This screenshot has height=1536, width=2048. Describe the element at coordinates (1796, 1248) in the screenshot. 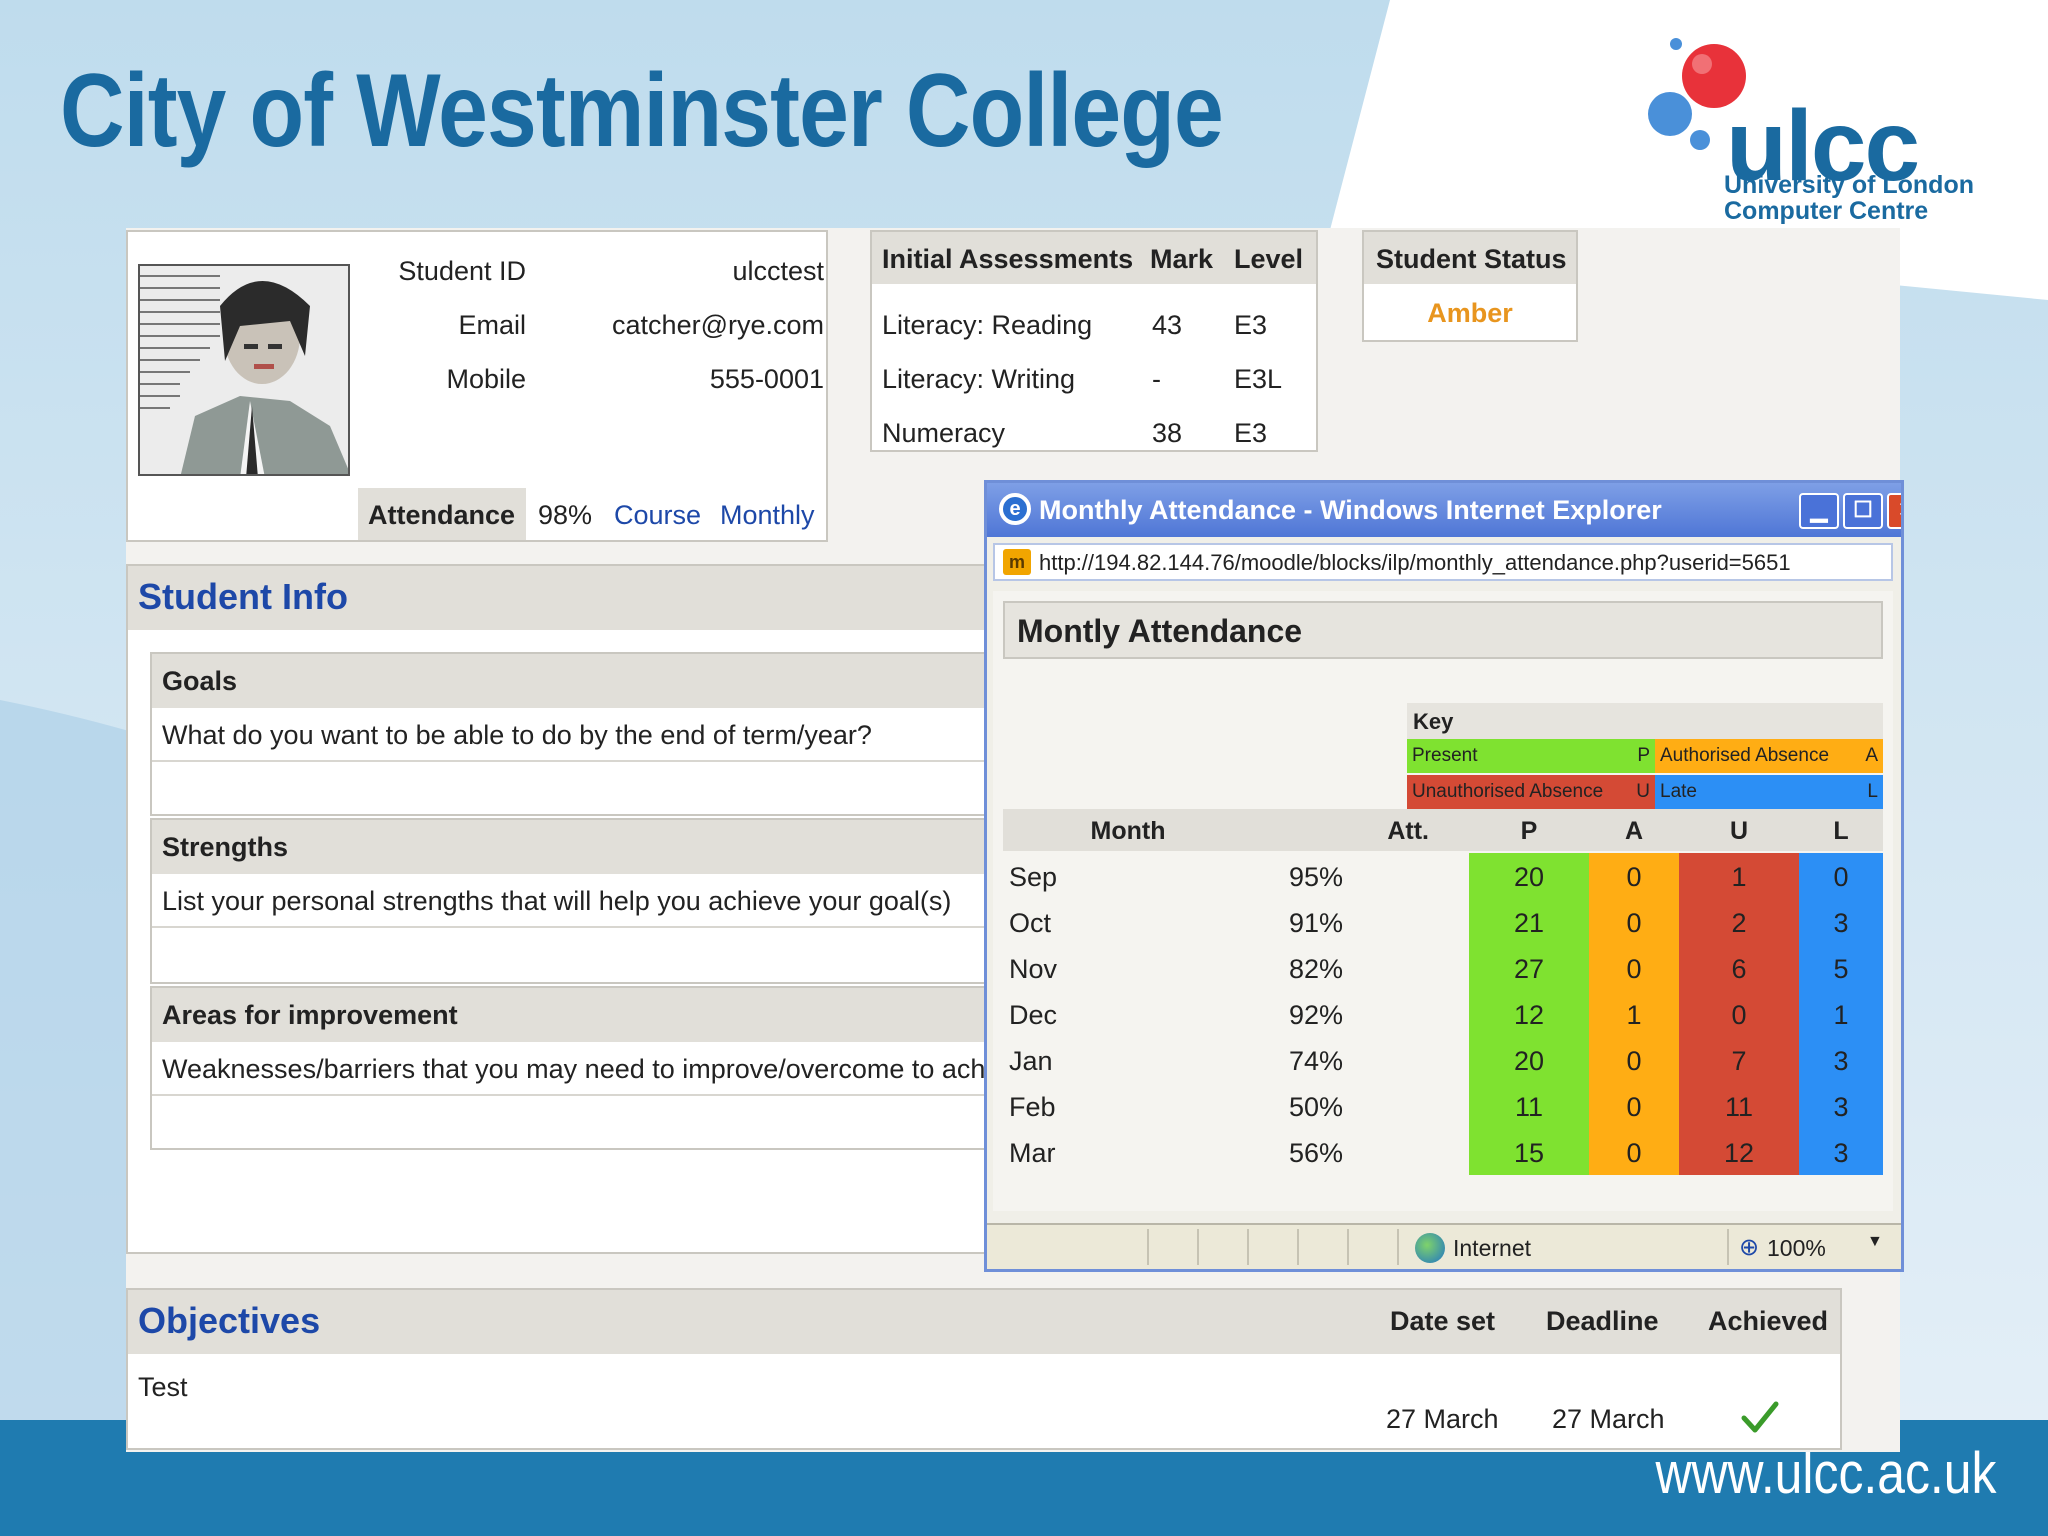

I see `zoom-level: 100%` at that location.